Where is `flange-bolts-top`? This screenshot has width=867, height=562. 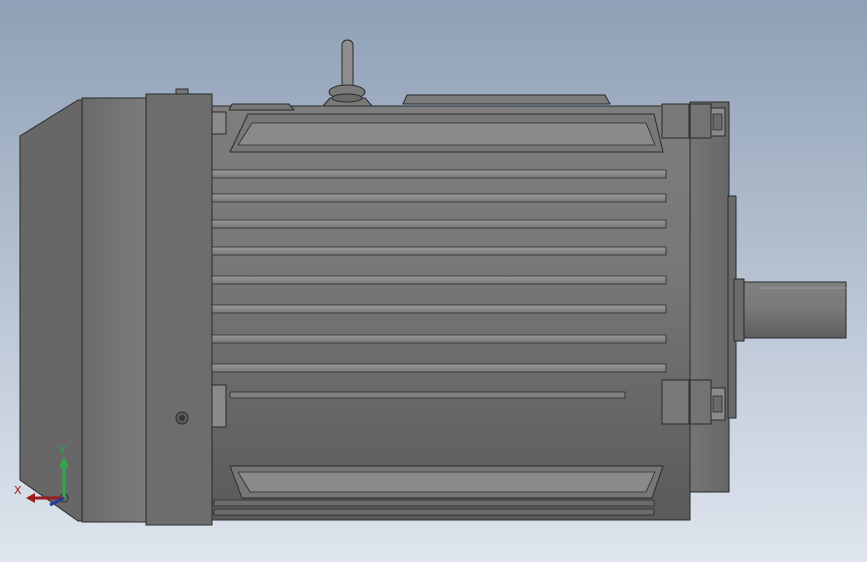
flange-bolts-top is located at coordinates (693, 121).